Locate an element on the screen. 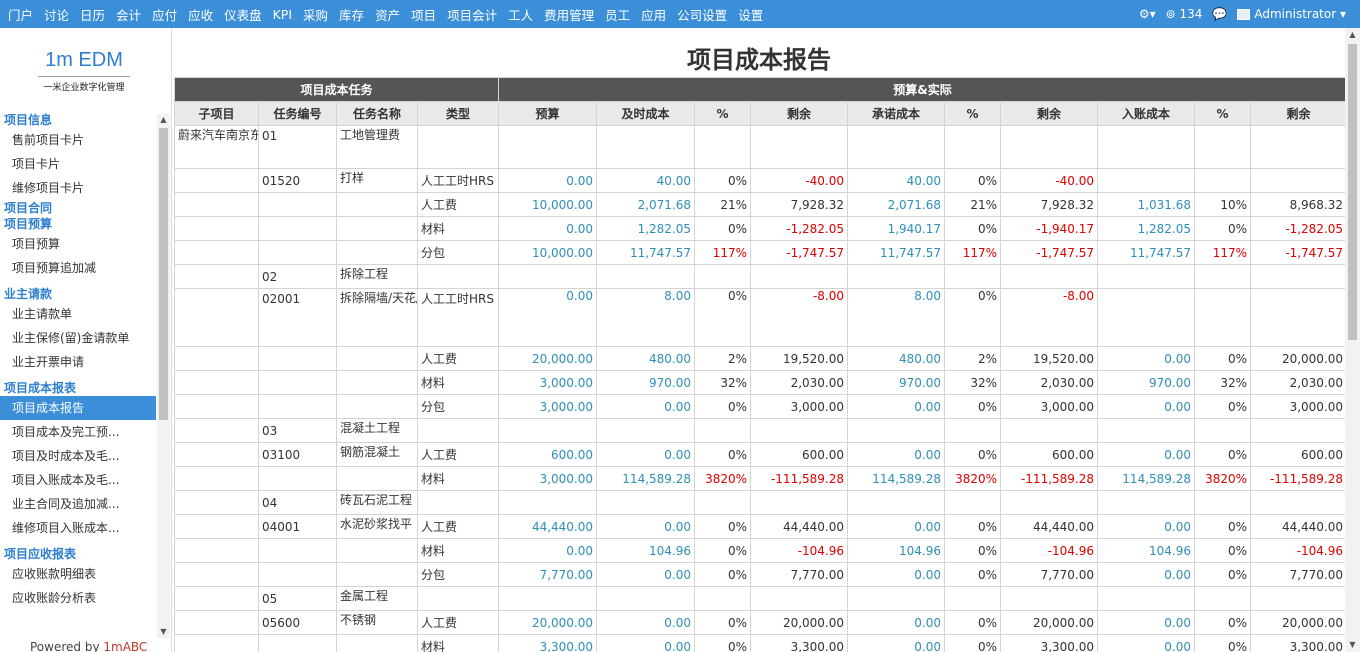 Image resolution: width=1360 pixels, height=652 pixels. sidebar-item: 应收账龄分析表 is located at coordinates (78, 598).